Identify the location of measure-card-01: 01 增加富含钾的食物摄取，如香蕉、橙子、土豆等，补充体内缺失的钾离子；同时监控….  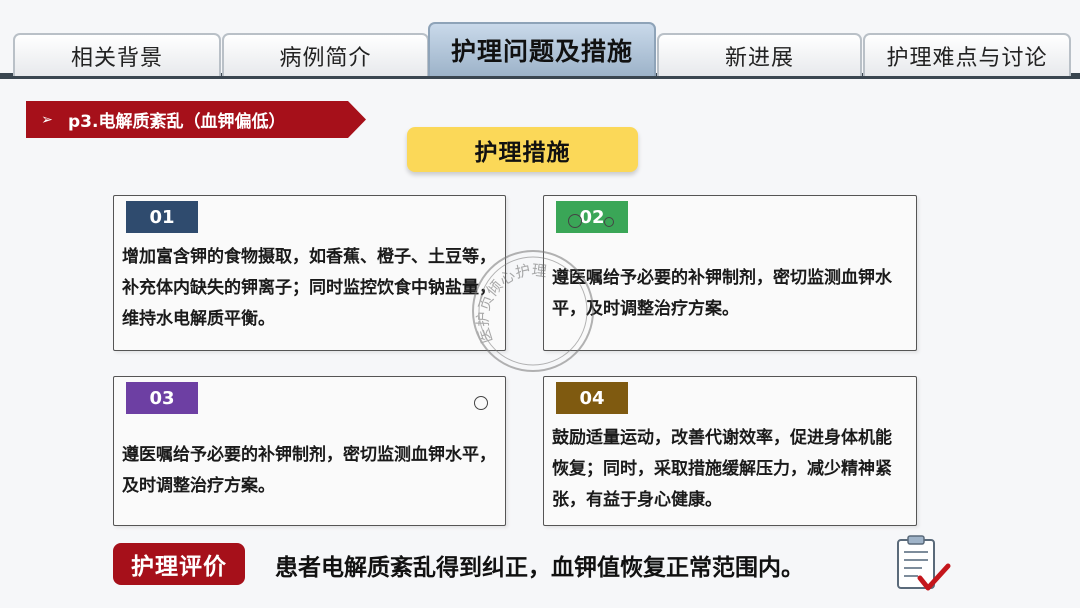
(309, 273).